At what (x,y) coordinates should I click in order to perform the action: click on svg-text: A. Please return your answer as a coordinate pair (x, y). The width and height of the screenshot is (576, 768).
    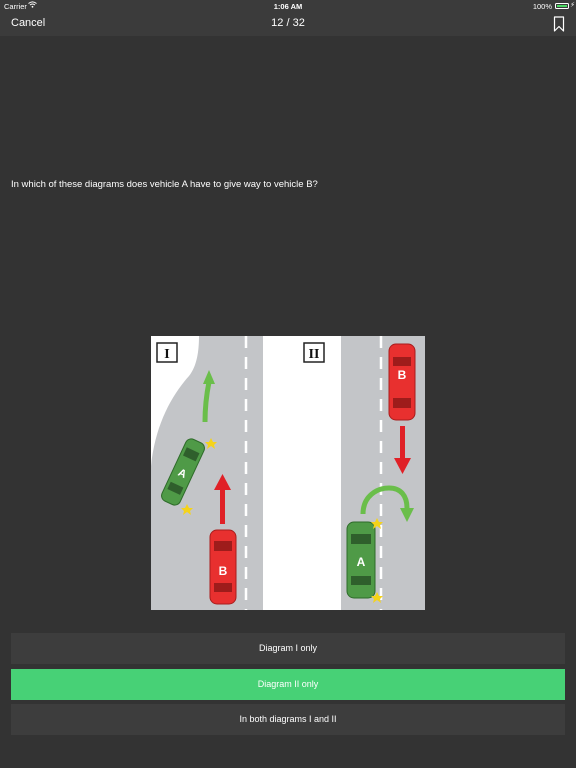
    Looking at the image, I should click on (361, 562).